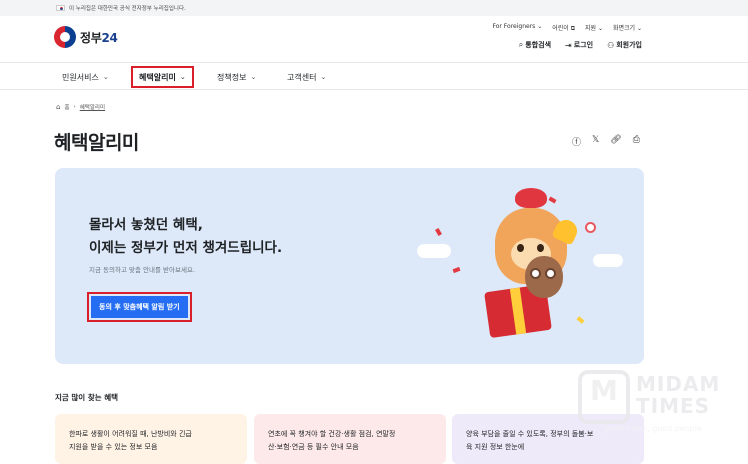  Describe the element at coordinates (611, 45) in the screenshot. I see `user-plus-icon: ⚇` at that location.